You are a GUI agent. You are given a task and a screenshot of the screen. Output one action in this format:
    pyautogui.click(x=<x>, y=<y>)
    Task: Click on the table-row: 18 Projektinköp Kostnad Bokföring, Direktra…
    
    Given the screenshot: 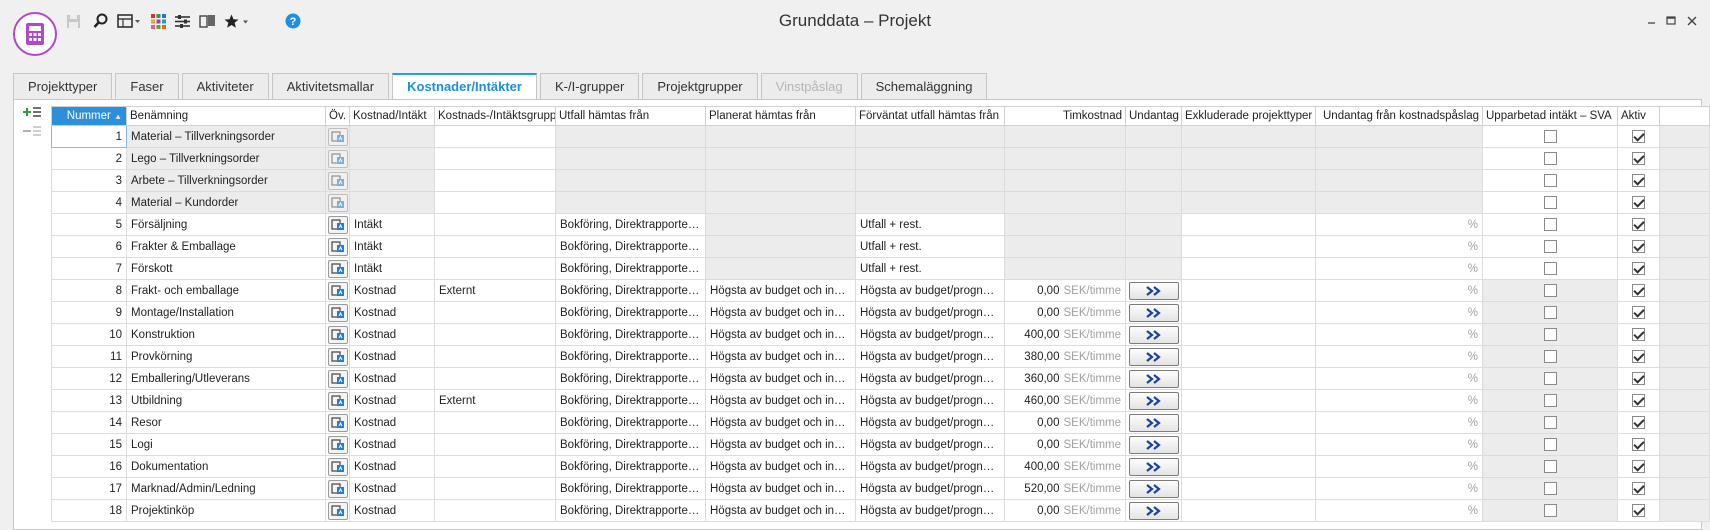 What is the action you would take?
    pyautogui.click(x=880, y=510)
    